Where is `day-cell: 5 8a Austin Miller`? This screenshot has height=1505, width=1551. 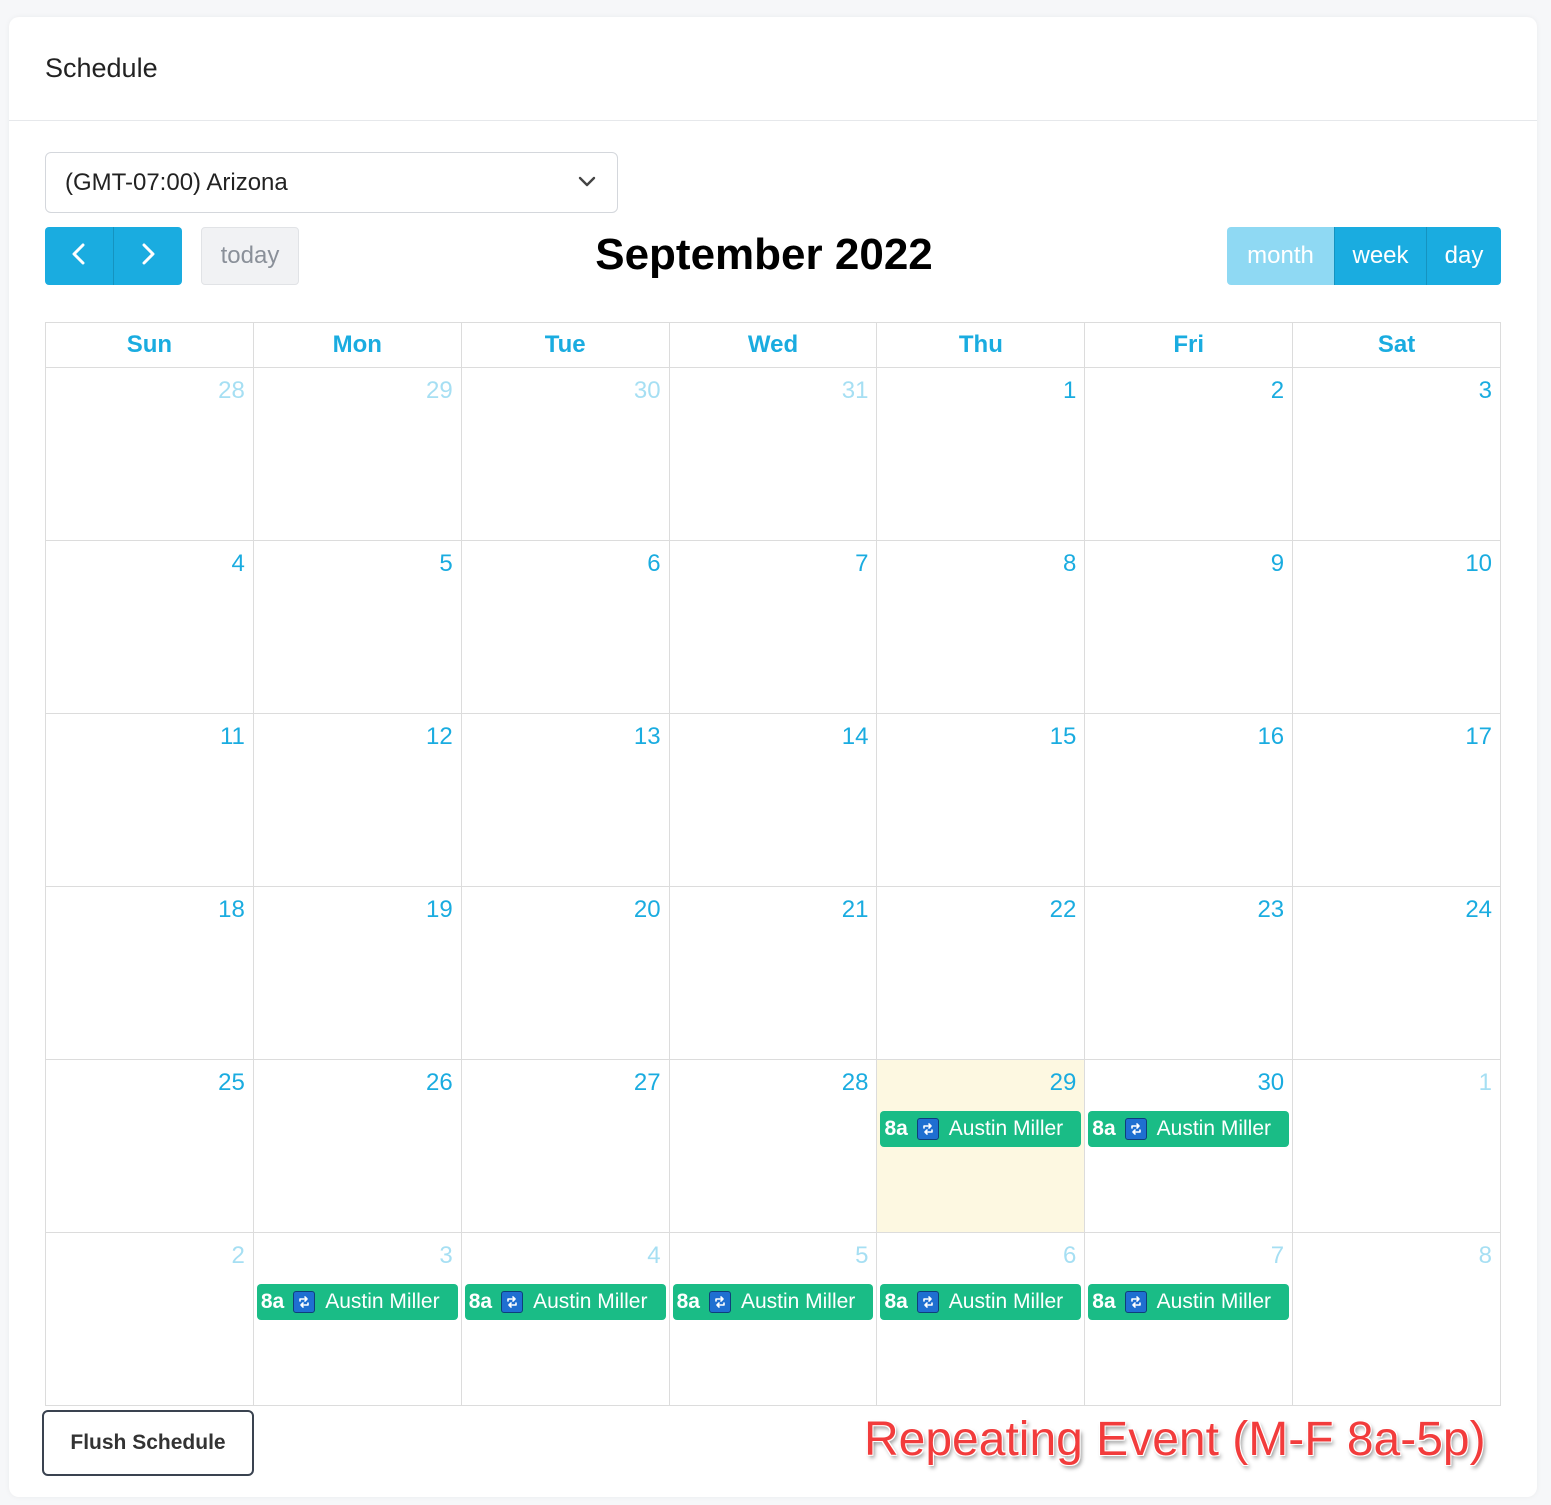 day-cell: 5 8a Austin Miller is located at coordinates (774, 1319).